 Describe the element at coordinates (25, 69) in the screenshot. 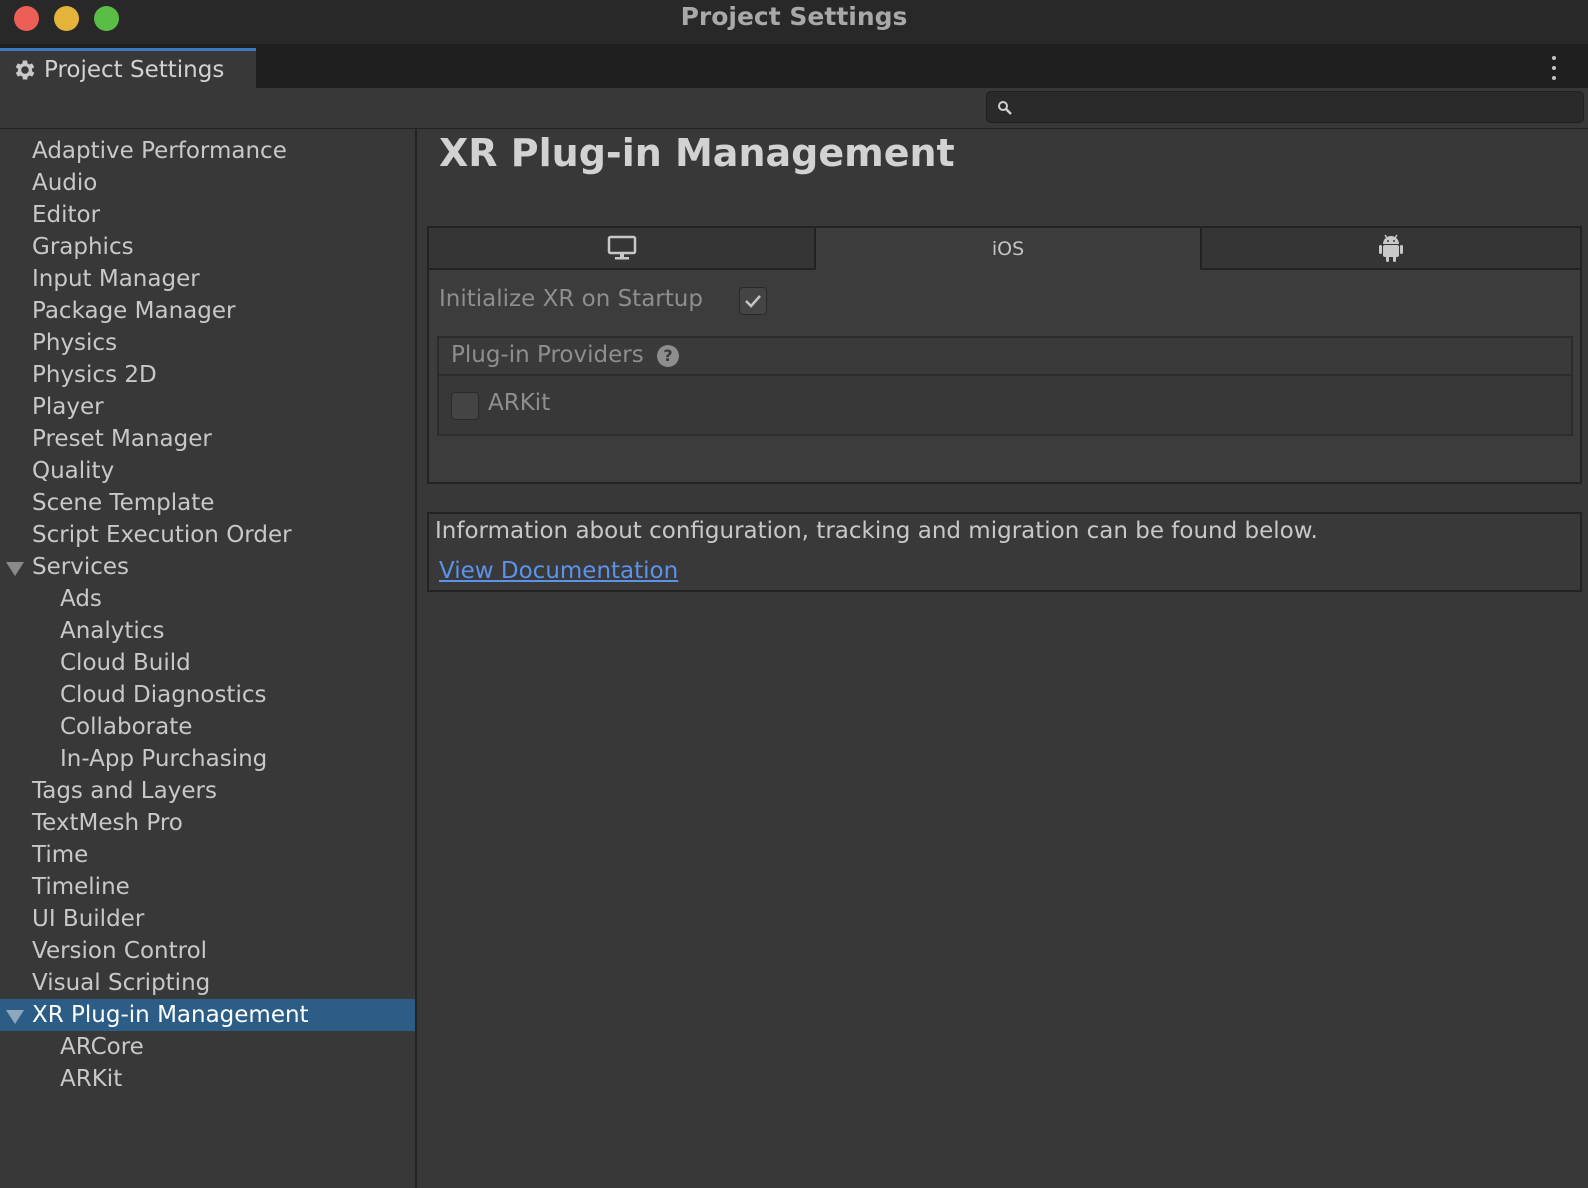

I see `gear-icon` at that location.